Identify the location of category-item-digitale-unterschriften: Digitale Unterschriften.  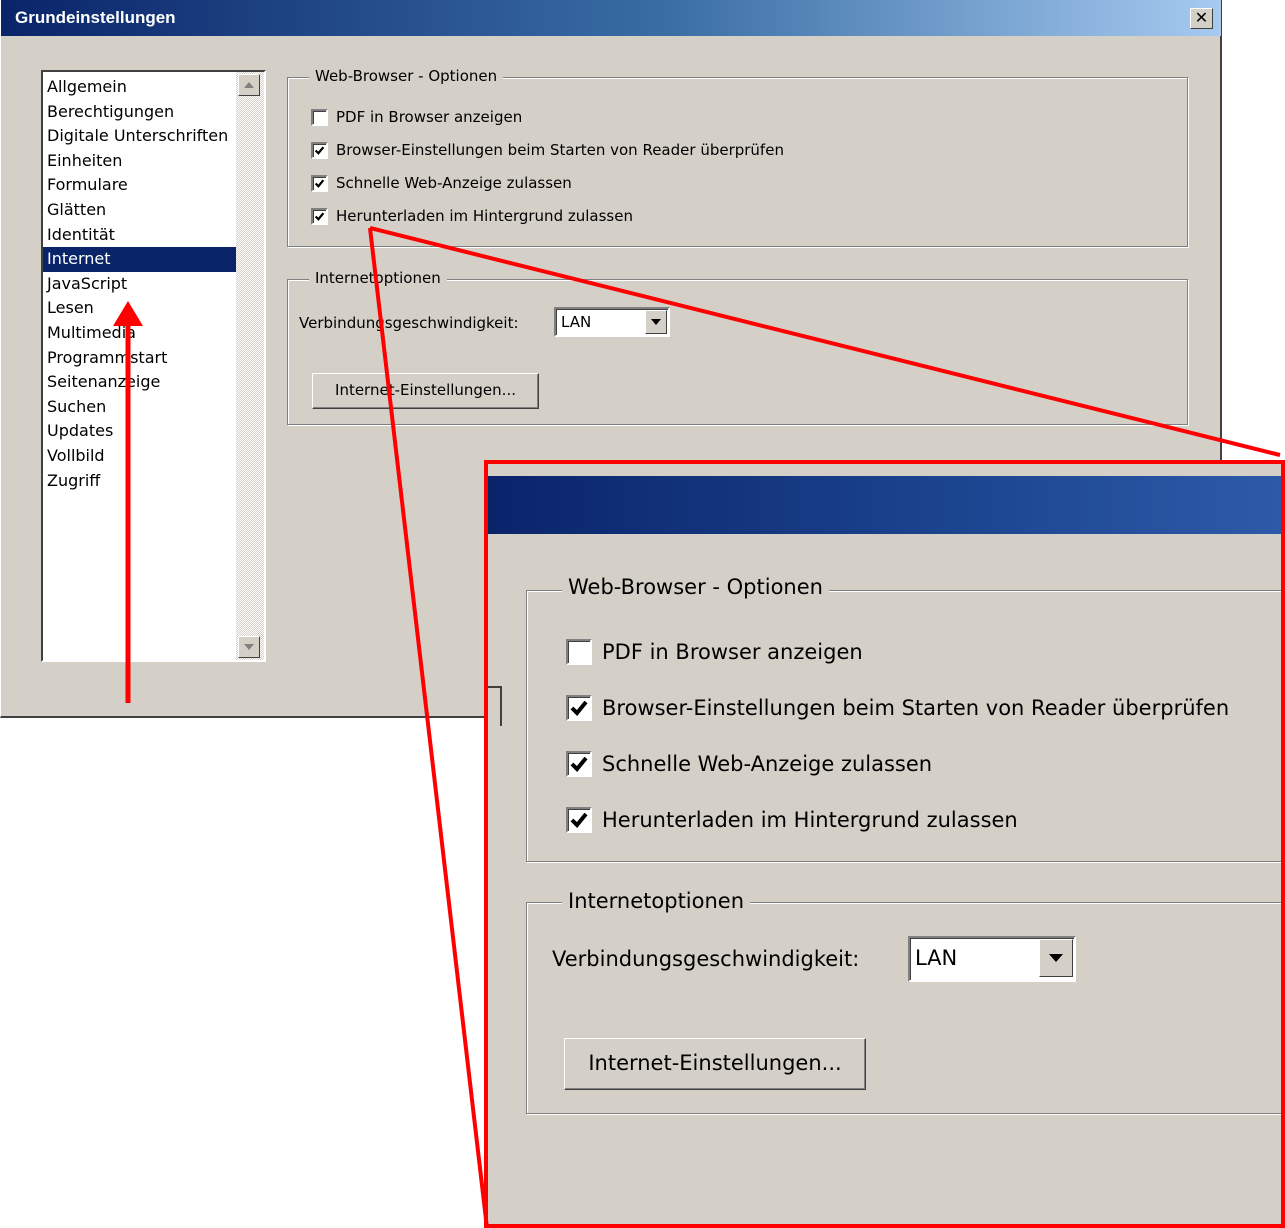
(140, 136).